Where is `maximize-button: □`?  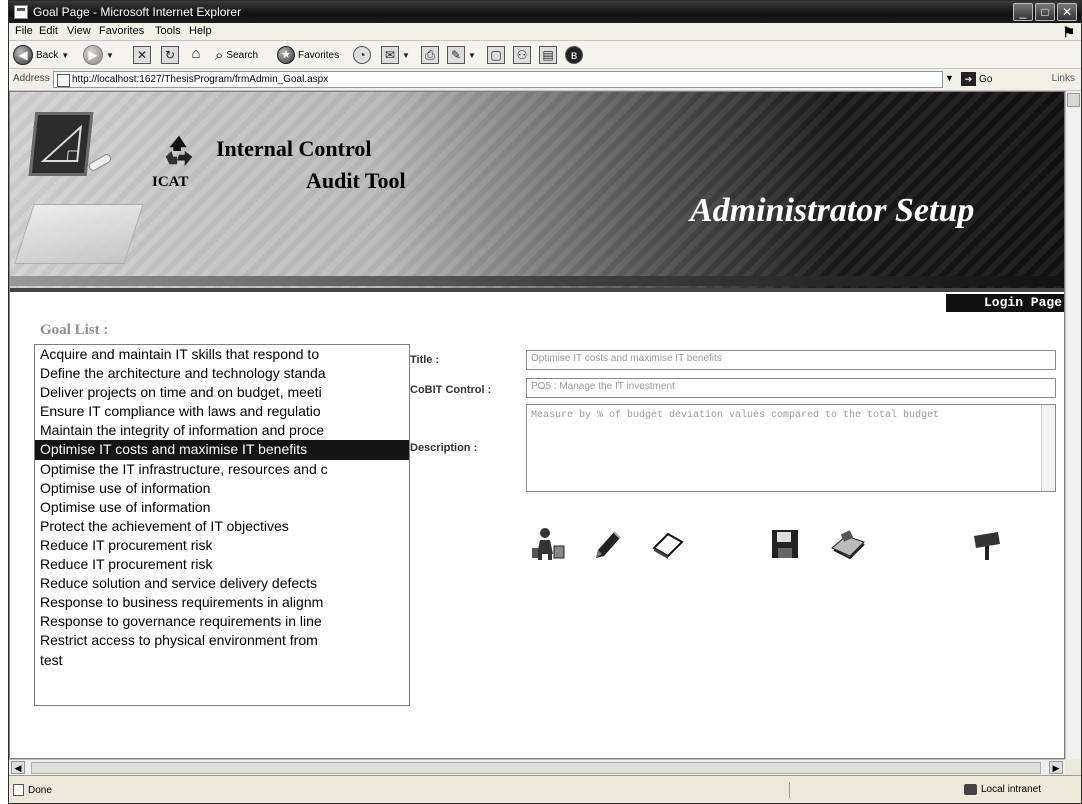 maximize-button: □ is located at coordinates (1045, 12).